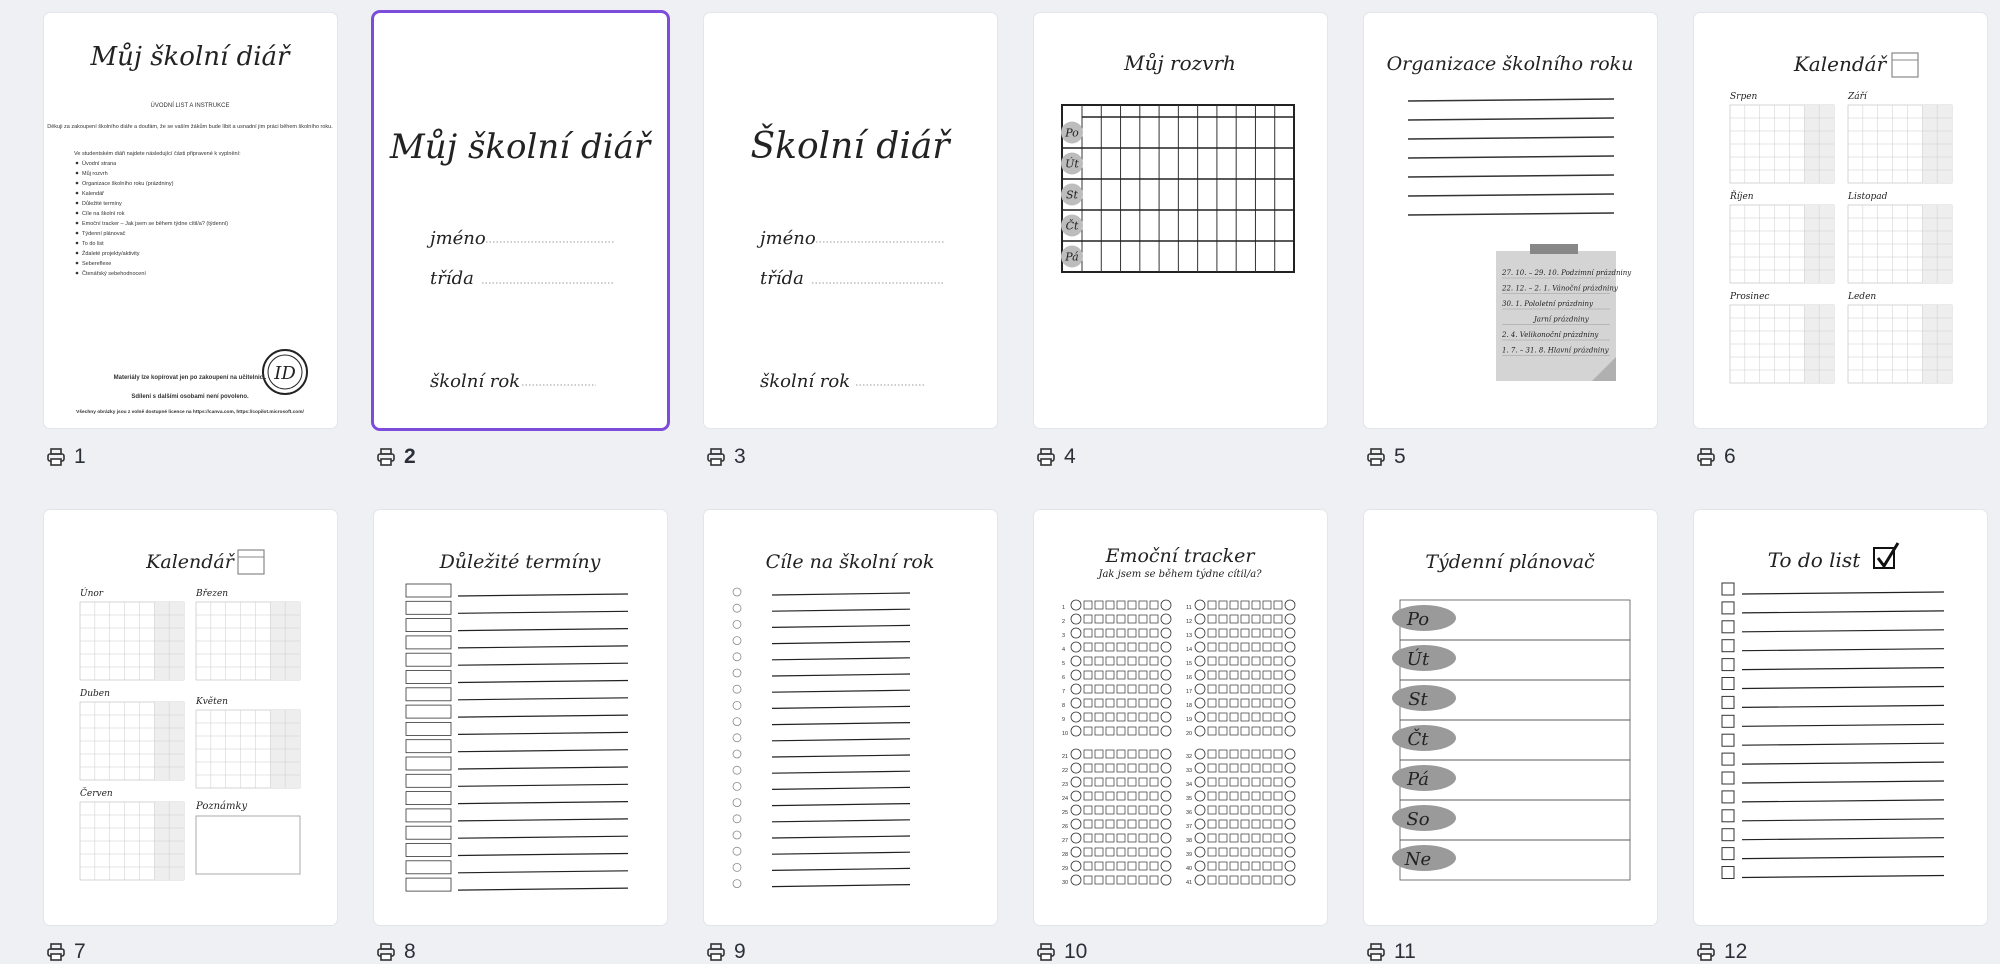  I want to click on svg-text: 30, so click(1065, 883).